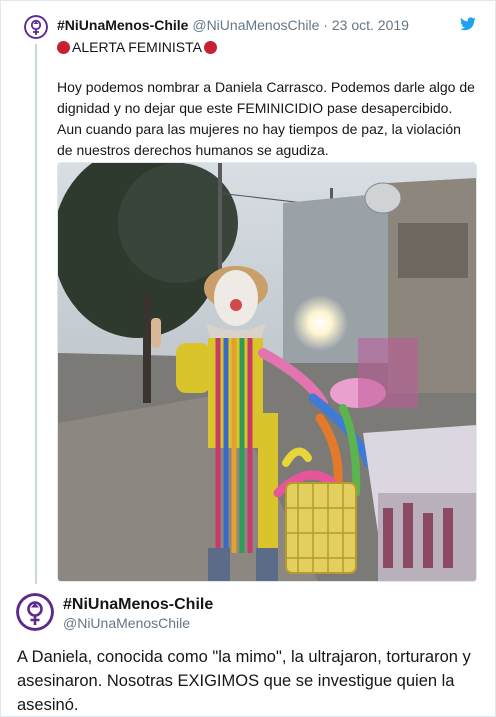 This screenshot has width=496, height=717. What do you see at coordinates (468, 24) in the screenshot?
I see `twitter-bird-icon` at bounding box center [468, 24].